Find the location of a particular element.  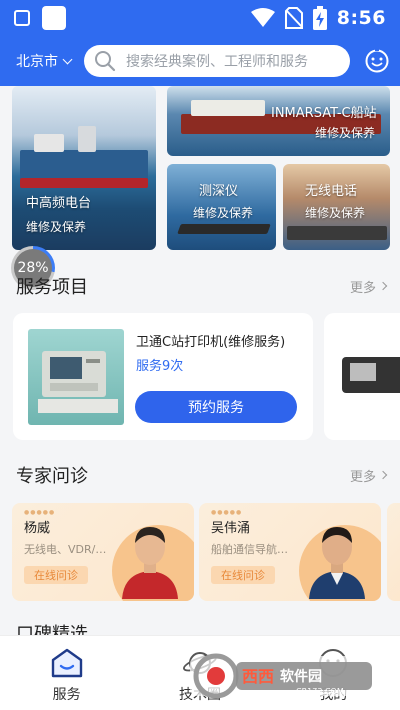

banner-tile-radio-phone-title: 无线电话 is located at coordinates (331, 191).